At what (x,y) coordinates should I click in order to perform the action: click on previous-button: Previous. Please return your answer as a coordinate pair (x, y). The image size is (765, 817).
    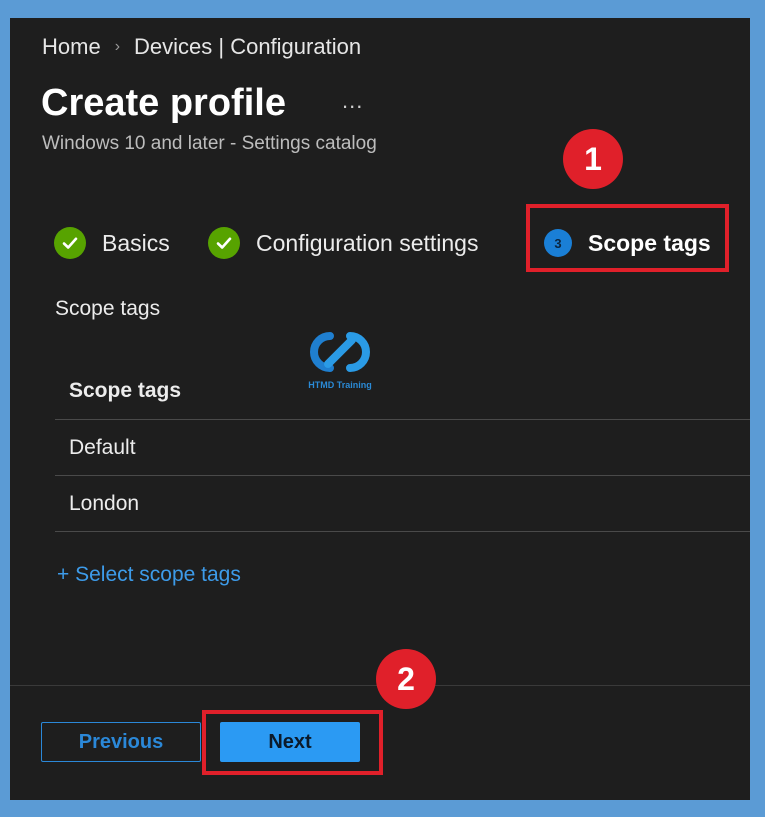
    Looking at the image, I should click on (121, 742).